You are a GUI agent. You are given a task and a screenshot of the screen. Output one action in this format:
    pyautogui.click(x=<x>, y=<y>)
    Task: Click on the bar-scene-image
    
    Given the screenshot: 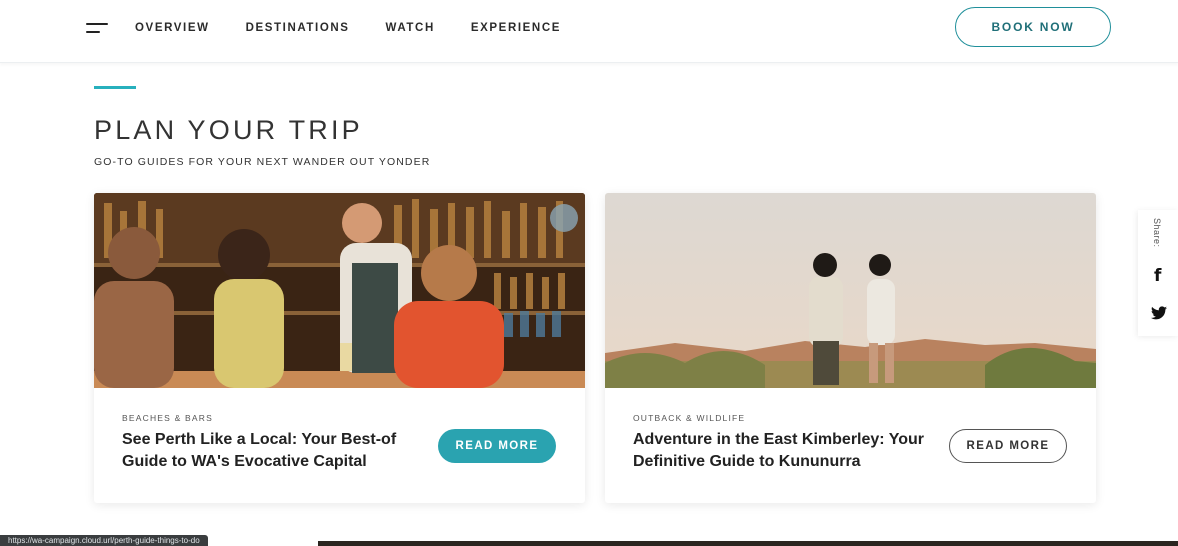 What is the action you would take?
    pyautogui.click(x=339, y=290)
    